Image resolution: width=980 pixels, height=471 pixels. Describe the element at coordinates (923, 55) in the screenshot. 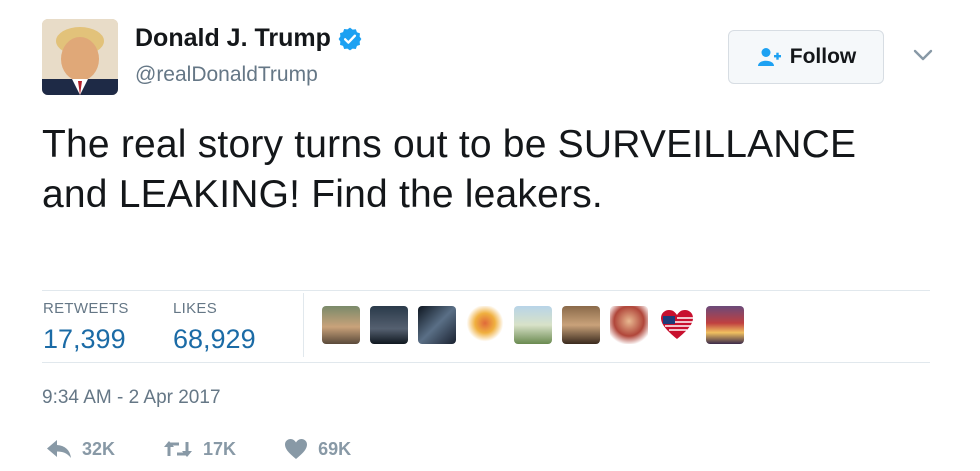

I see `chevron-down-icon` at that location.